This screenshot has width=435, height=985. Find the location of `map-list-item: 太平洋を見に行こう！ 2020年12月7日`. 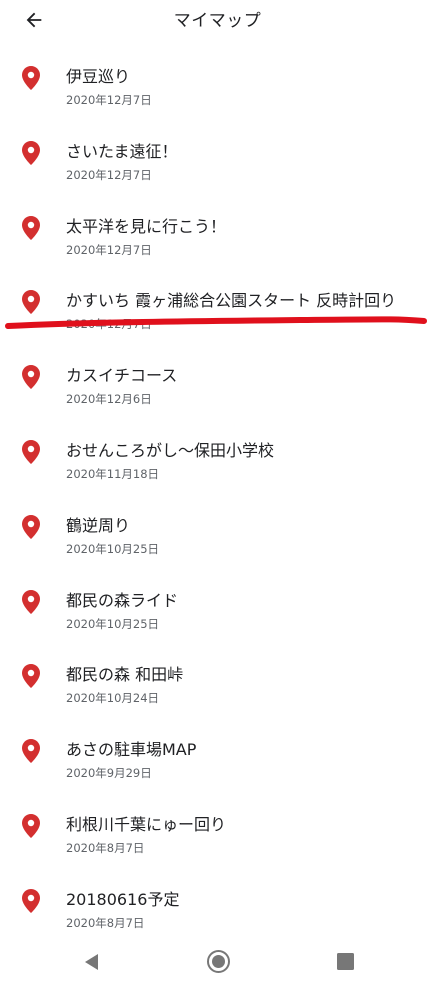

map-list-item: 太平洋を見に行こう！ 2020年12月7日 is located at coordinates (217, 225).